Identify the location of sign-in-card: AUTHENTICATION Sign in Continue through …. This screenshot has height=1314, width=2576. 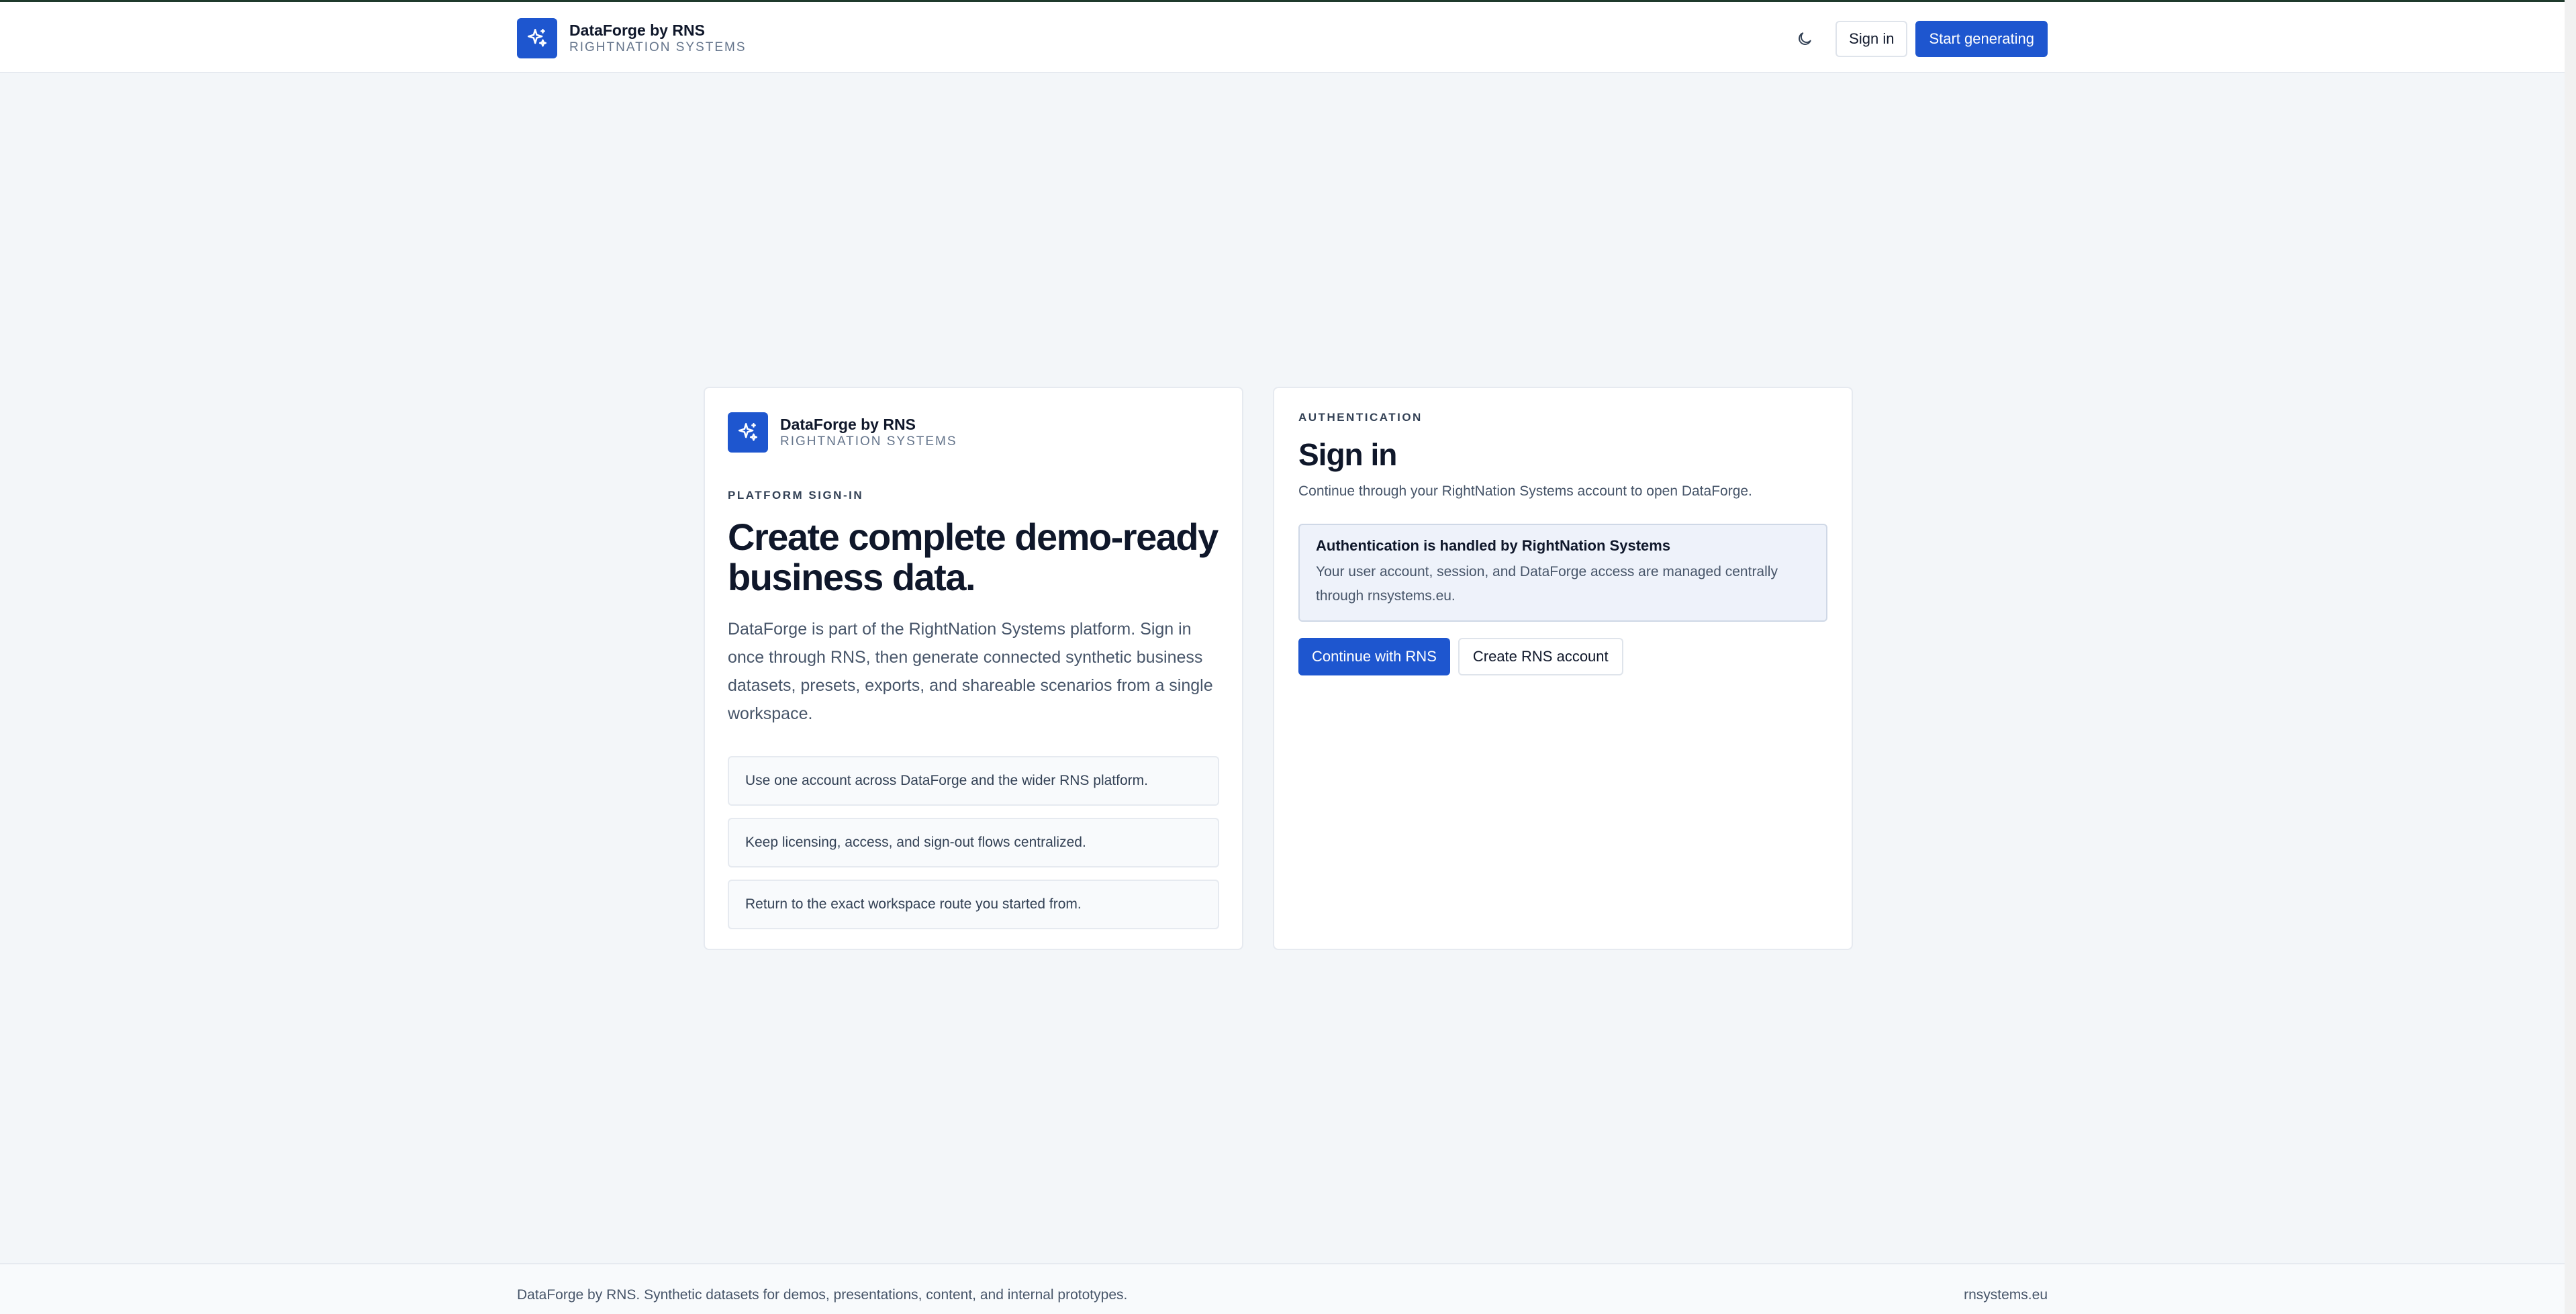
(1563, 668).